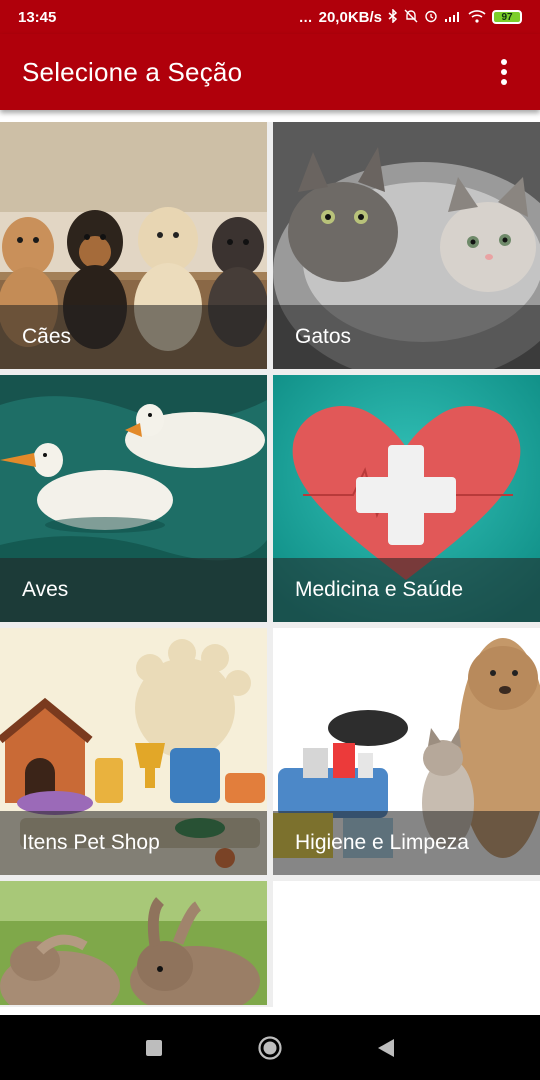 The image size is (540, 1080). Describe the element at coordinates (406, 498) in the screenshot. I see `section-tile-medicina-saude: Medicina e Saúde` at that location.